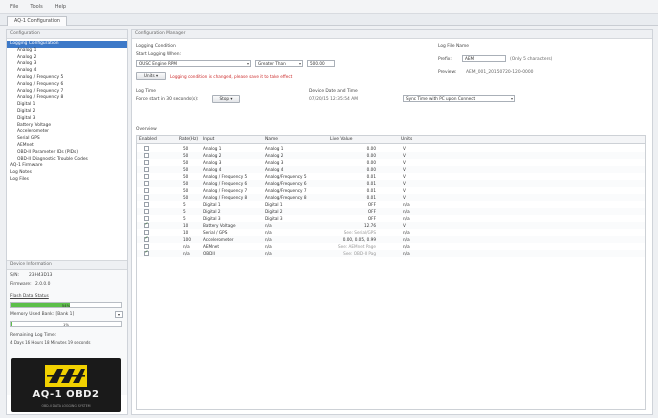 The height and width of the screenshot is (418, 658). Describe the element at coordinates (391, 148) in the screenshot. I see `table-row: 50 Analog 1 Analog 1 0.00 V` at that location.